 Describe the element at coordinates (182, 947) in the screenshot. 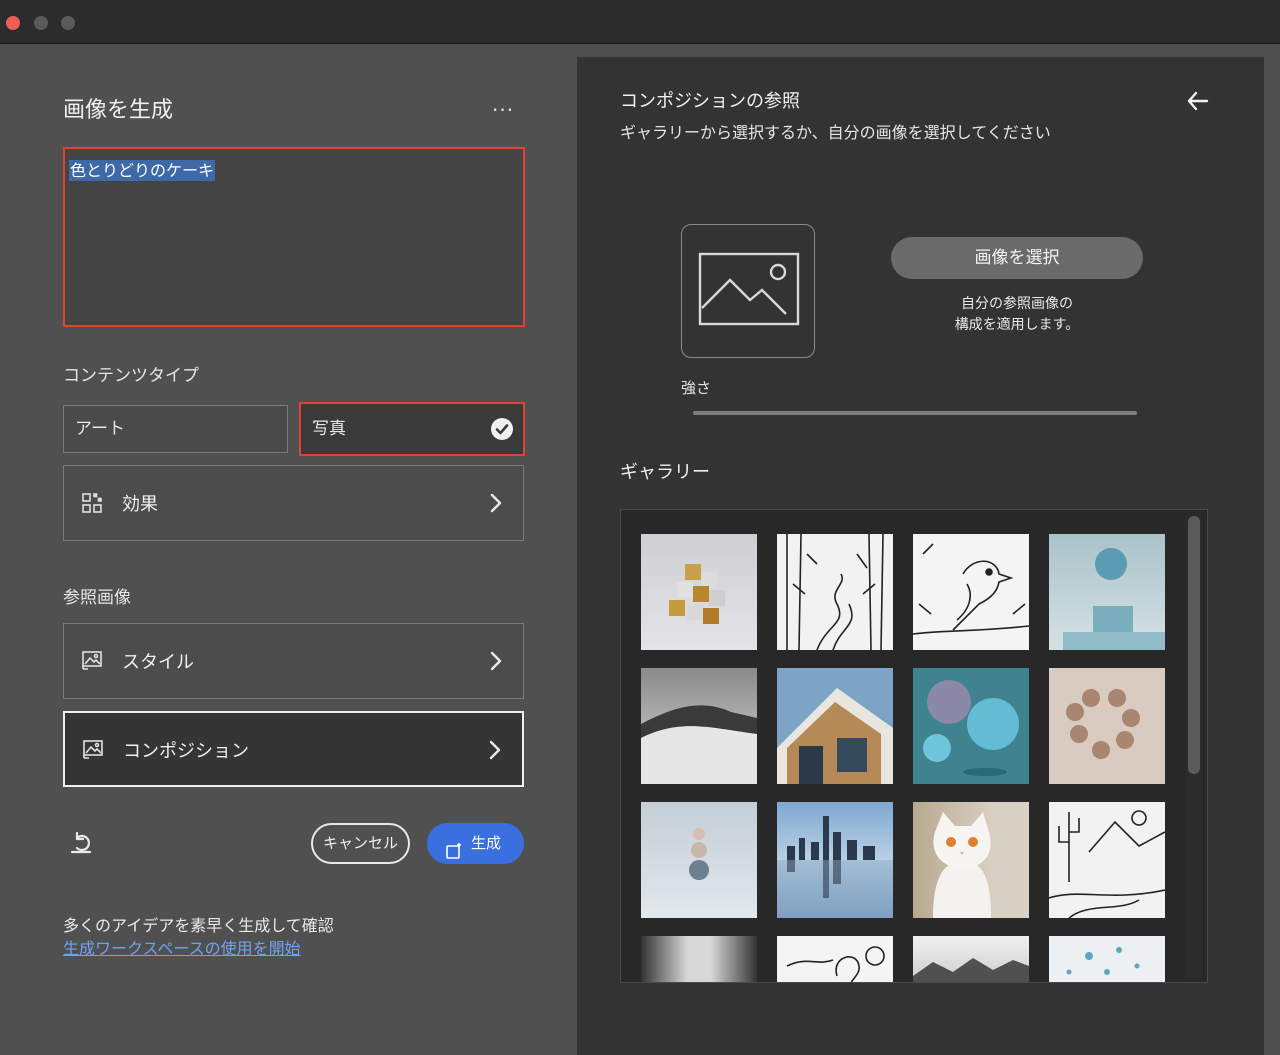

I see `workspace-link: 生成ワークスペースの使用を開始` at that location.